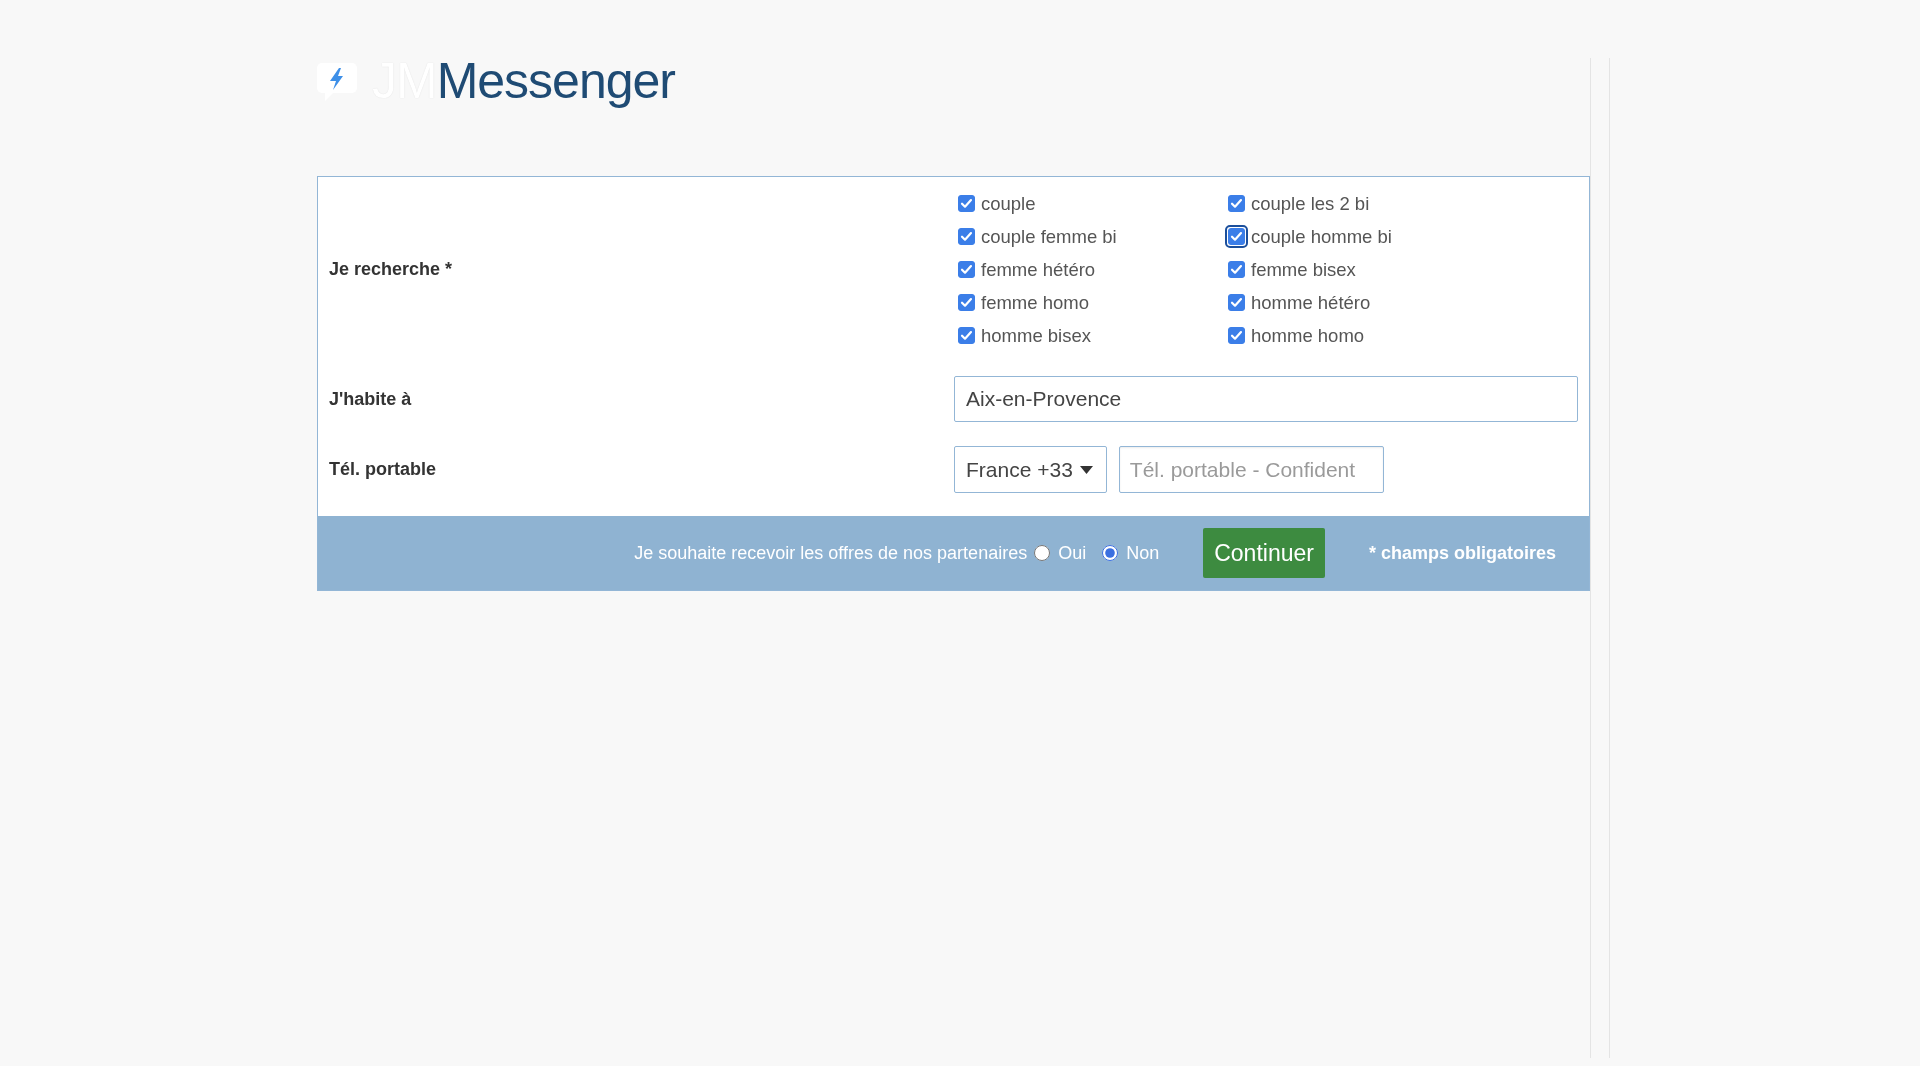 The width and height of the screenshot is (1920, 1066). What do you see at coordinates (1036, 335) in the screenshot?
I see `checkbox-label: homme bisex` at bounding box center [1036, 335].